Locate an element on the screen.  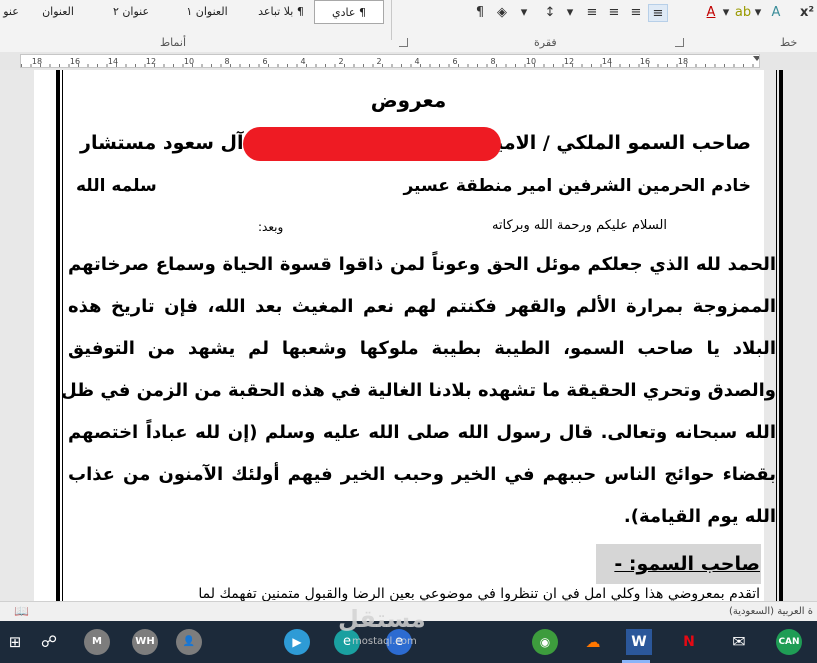
shading-dropdown-icon: ▾ is located at coordinates (524, 13).